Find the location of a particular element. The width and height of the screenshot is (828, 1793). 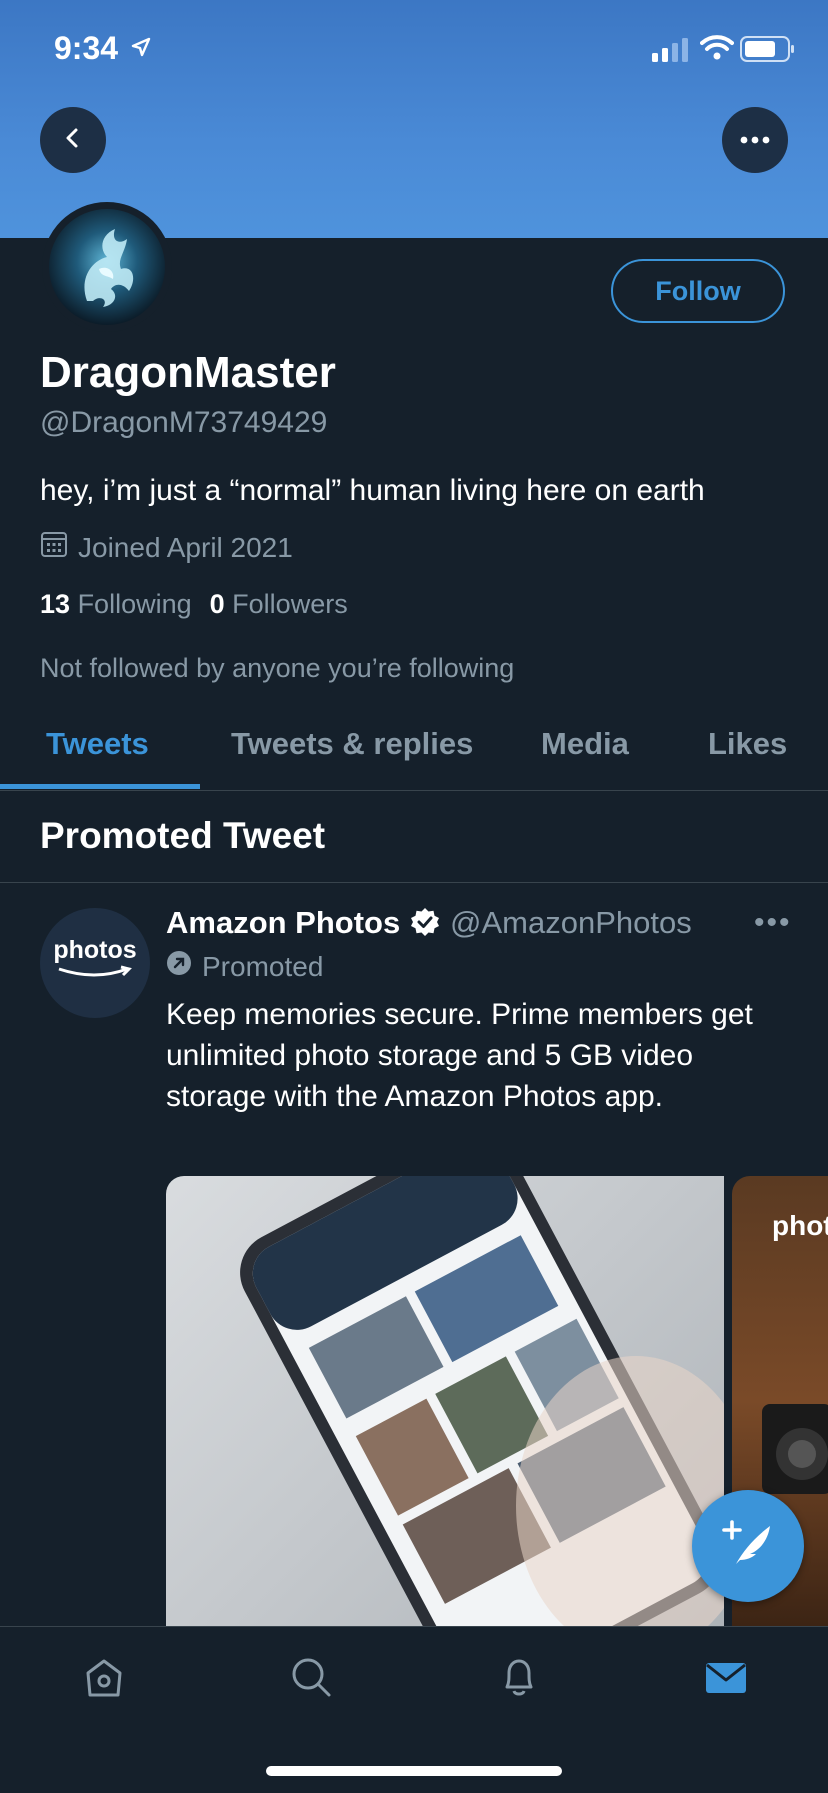

compose-tweet-button is located at coordinates (748, 1546).